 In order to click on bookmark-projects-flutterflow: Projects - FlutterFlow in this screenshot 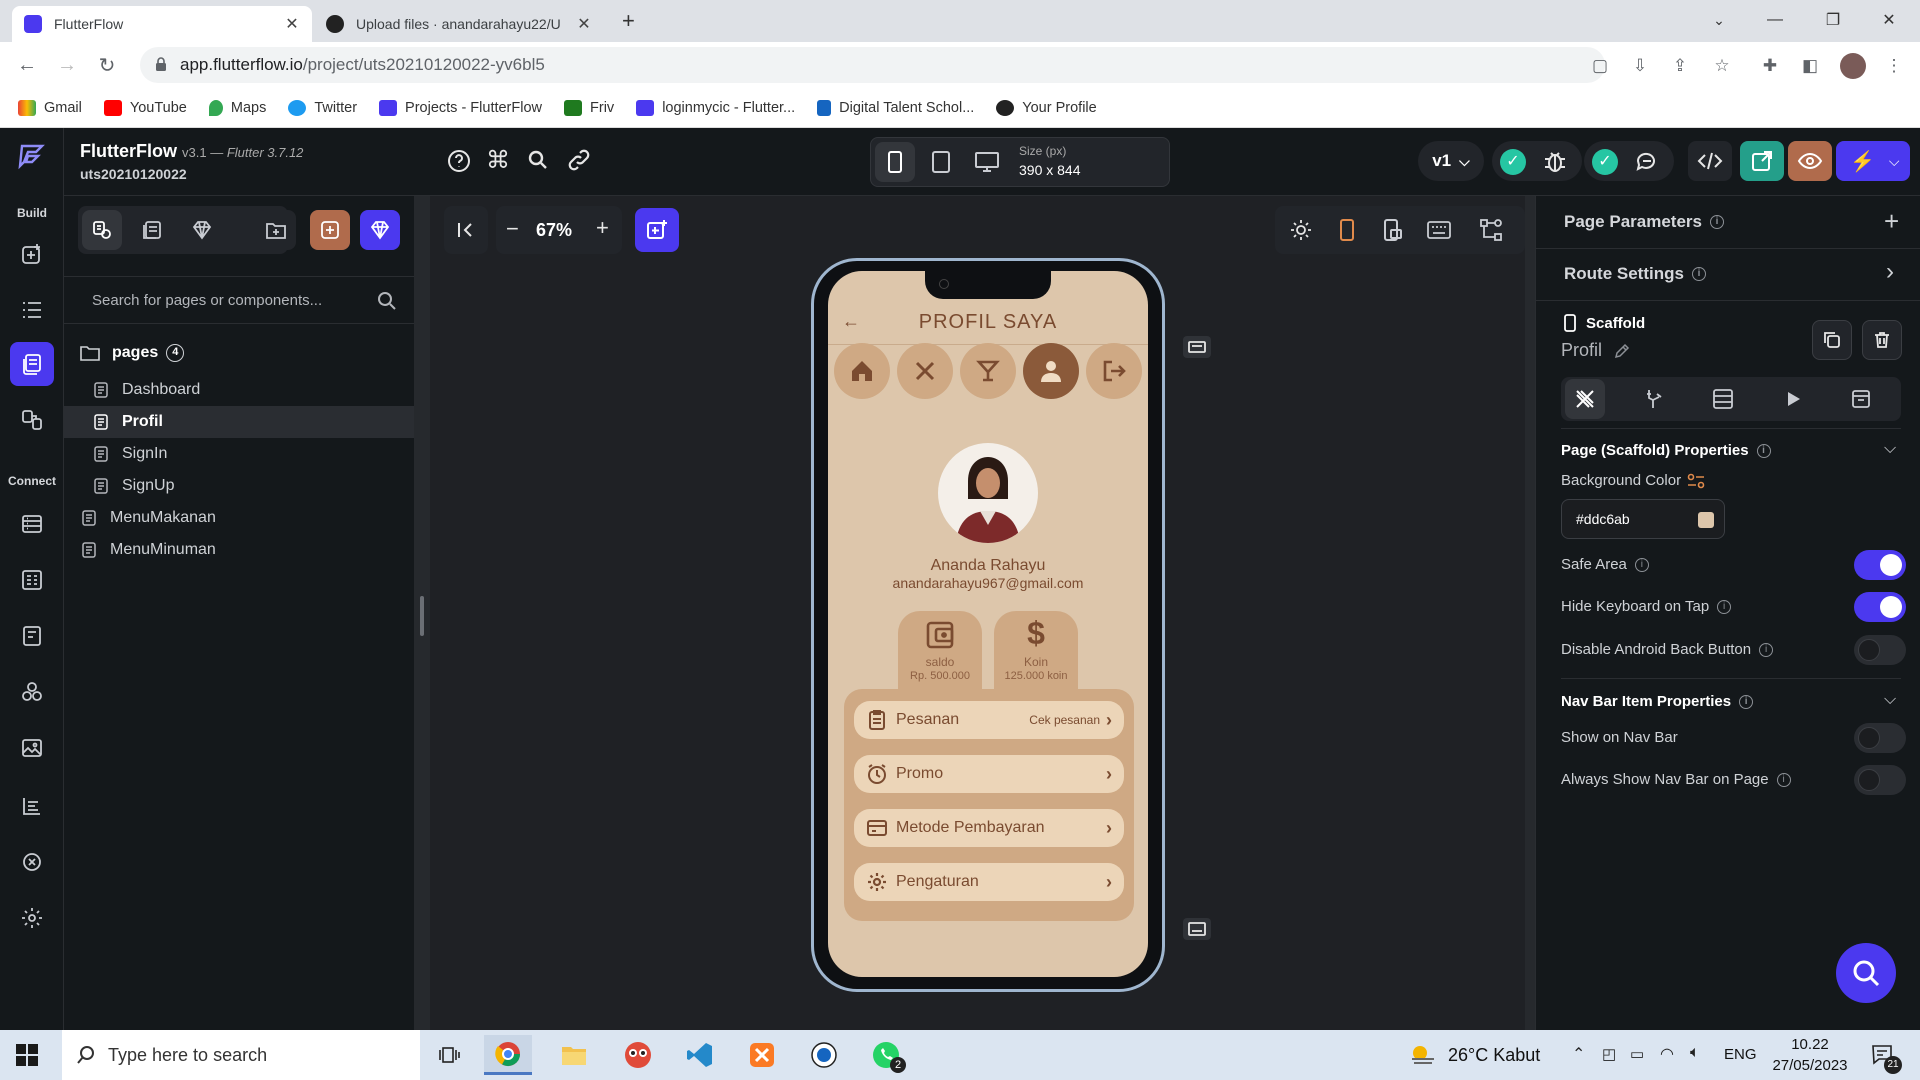, I will do `click(460, 107)`.